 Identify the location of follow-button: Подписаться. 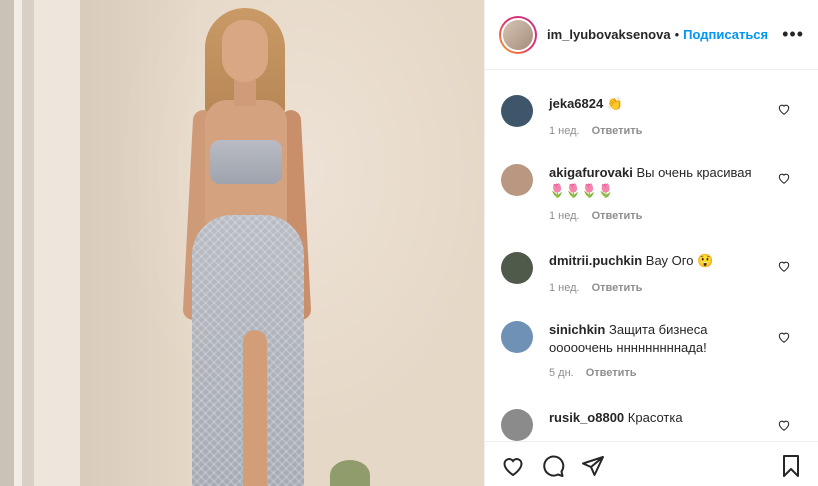
(725, 34).